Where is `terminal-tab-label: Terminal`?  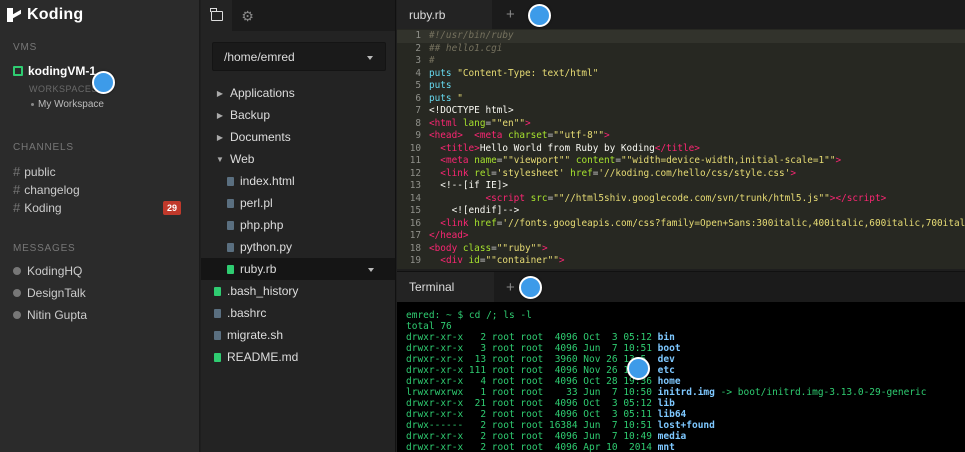
terminal-tab-label: Terminal is located at coordinates (432, 287).